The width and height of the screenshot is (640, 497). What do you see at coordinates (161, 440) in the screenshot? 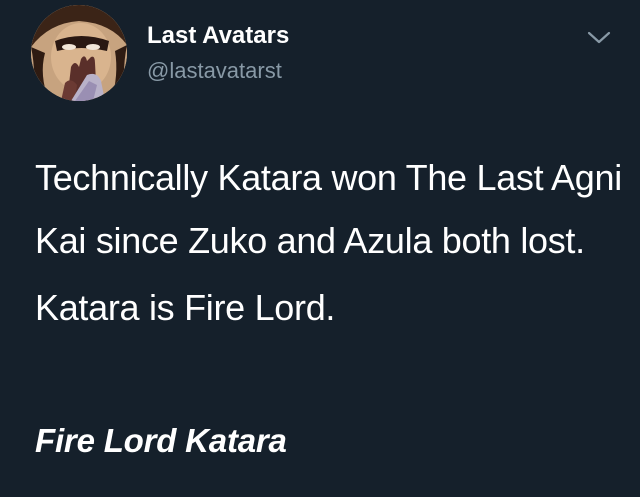
I see `image-caption: Fire Lord Katara` at bounding box center [161, 440].